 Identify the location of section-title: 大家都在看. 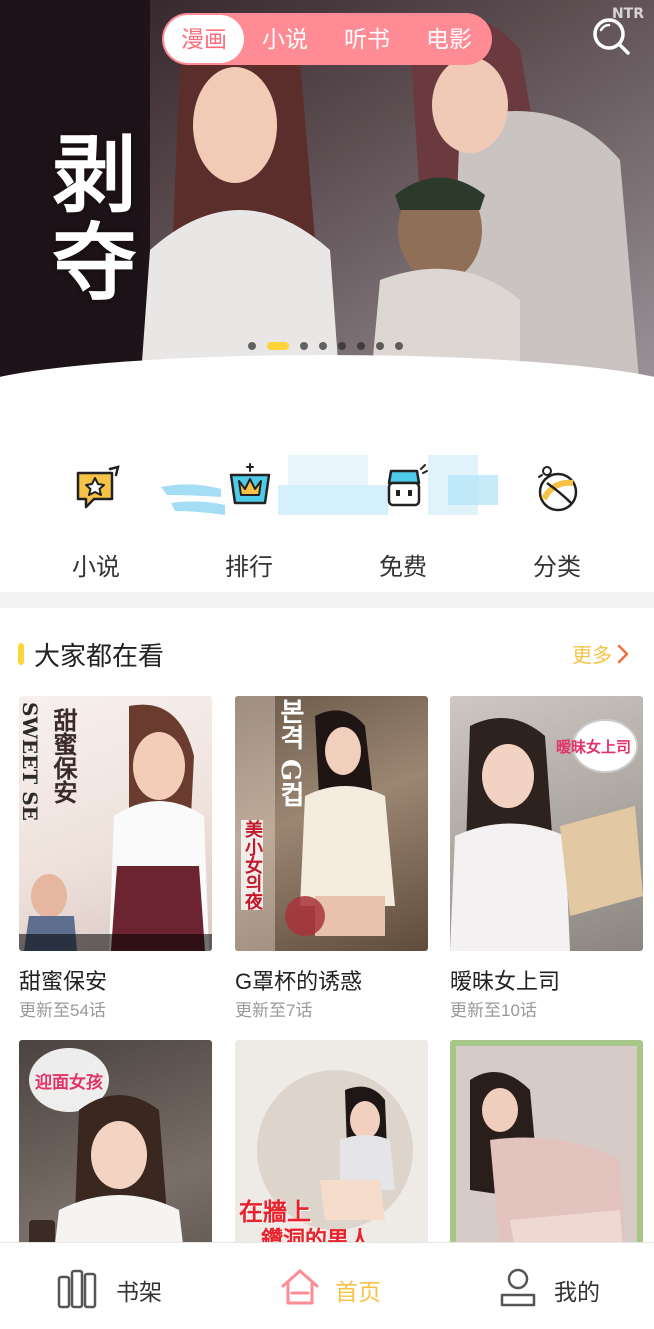
(99, 656).